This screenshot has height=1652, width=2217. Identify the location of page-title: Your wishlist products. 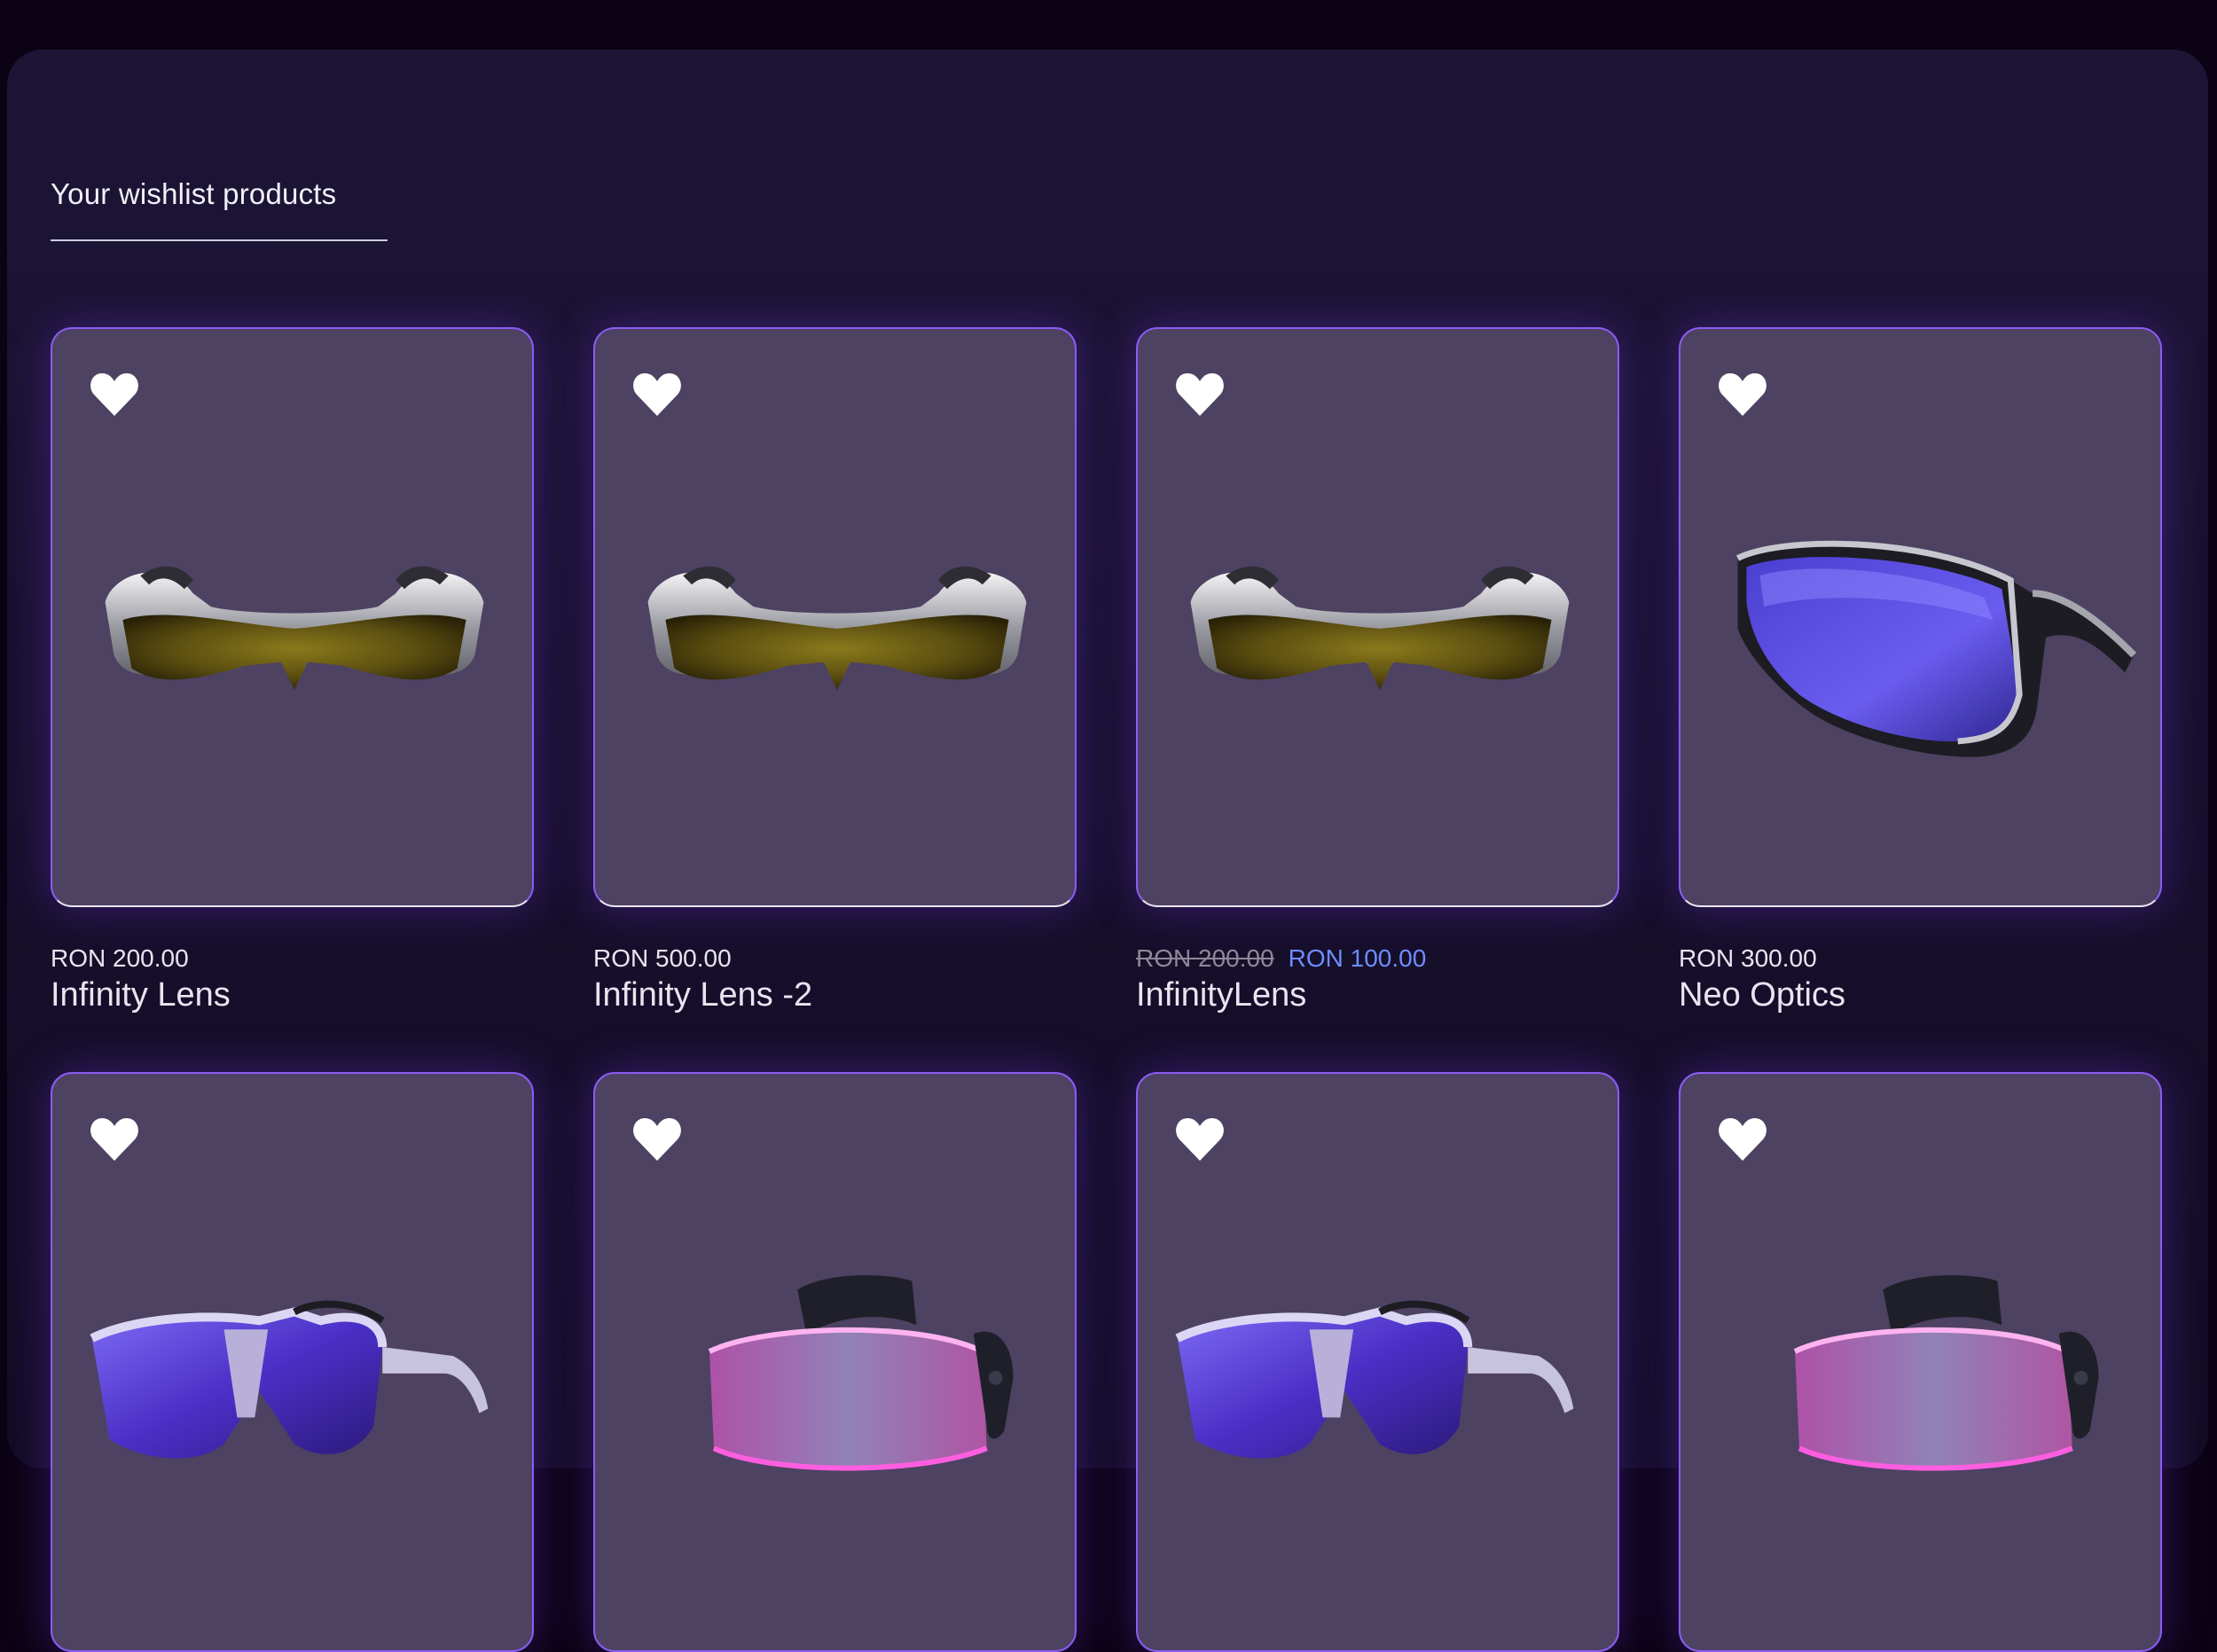
(194, 193).